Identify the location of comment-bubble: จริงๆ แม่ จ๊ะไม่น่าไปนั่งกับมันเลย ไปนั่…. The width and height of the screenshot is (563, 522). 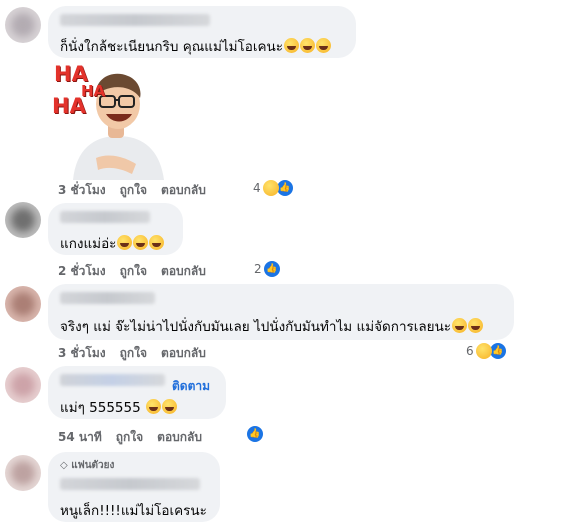
(281, 312).